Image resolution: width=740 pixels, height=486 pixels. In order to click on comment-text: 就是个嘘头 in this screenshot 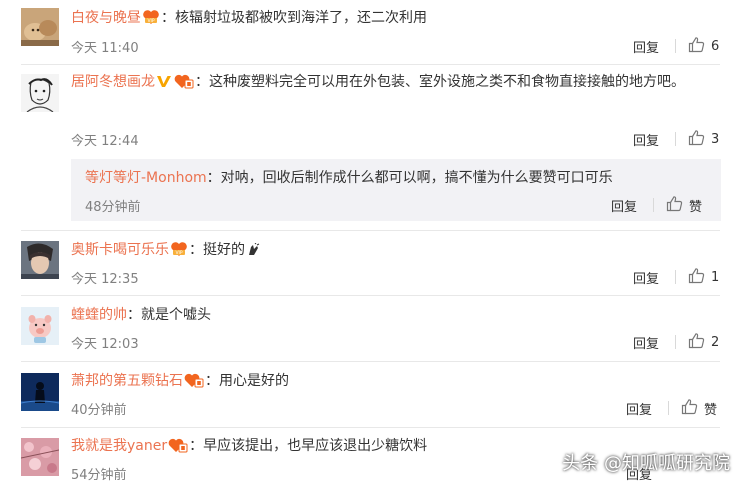, I will do `click(176, 315)`.